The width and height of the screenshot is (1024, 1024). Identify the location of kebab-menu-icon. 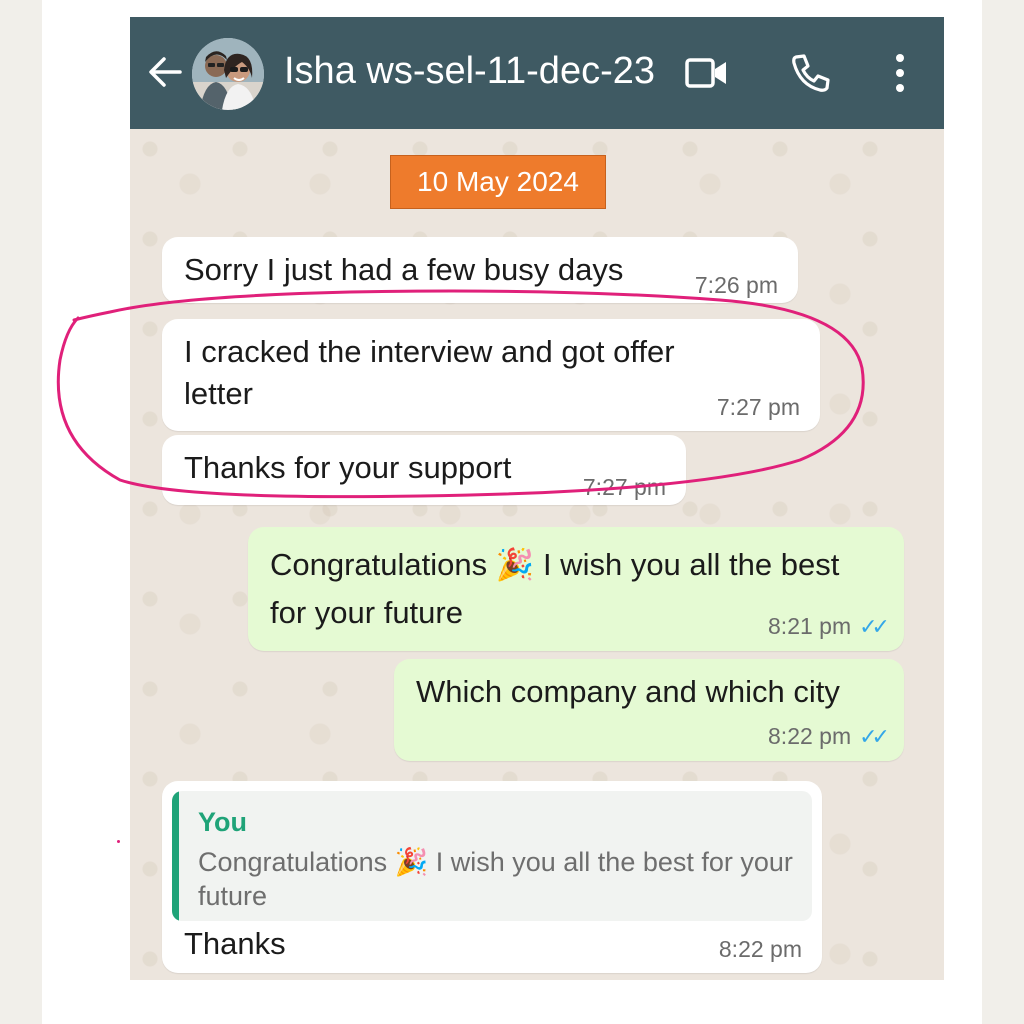
(900, 73).